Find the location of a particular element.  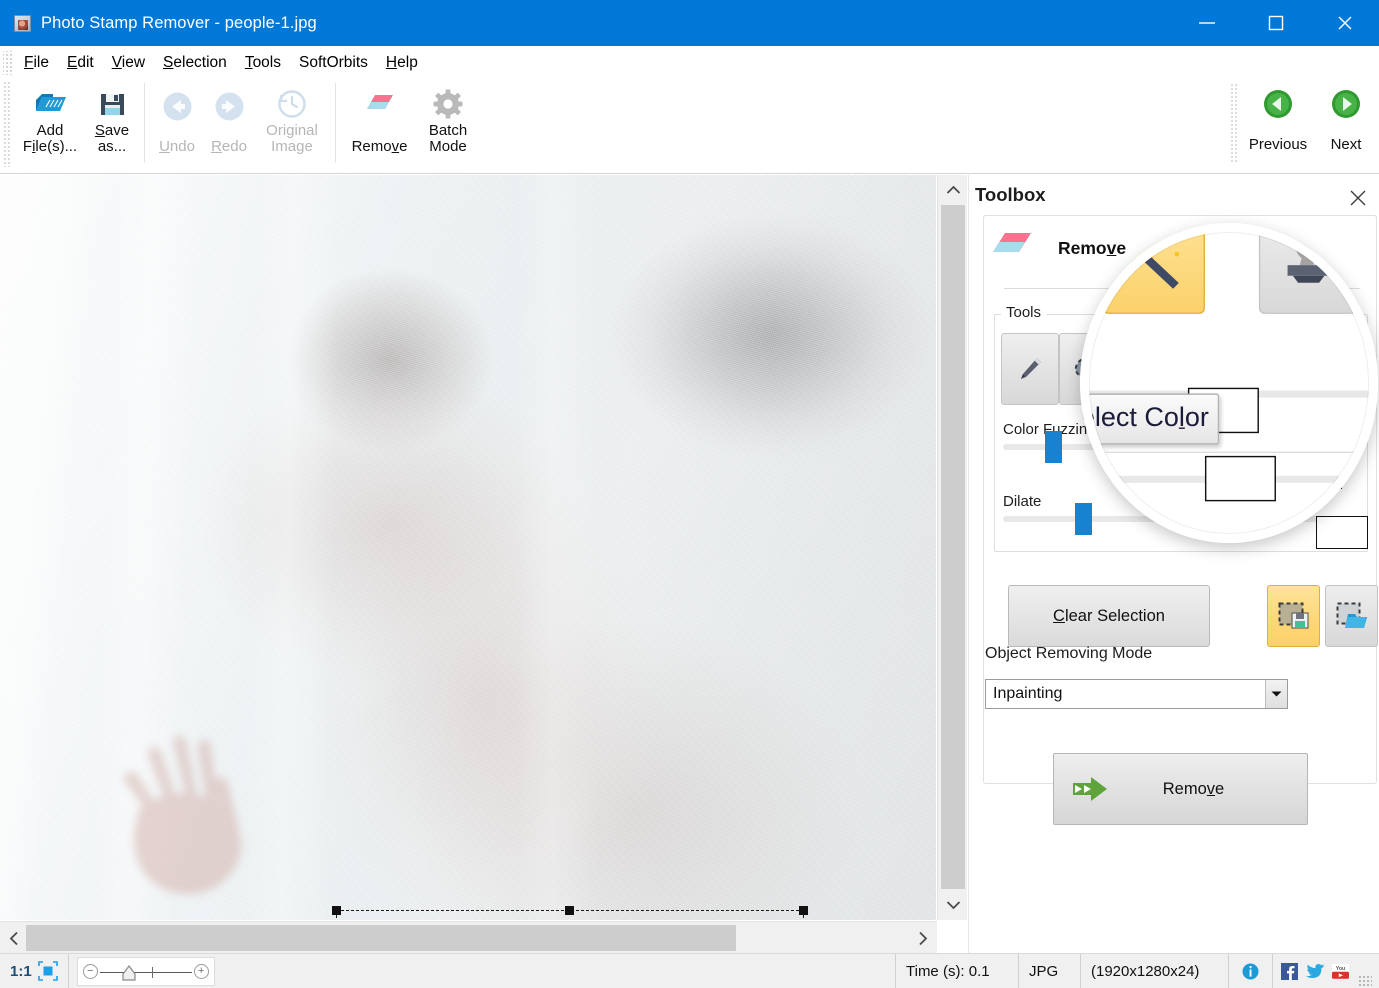

title-bar: Photo Stamp Remover - people-1.jpg is located at coordinates (689, 23).